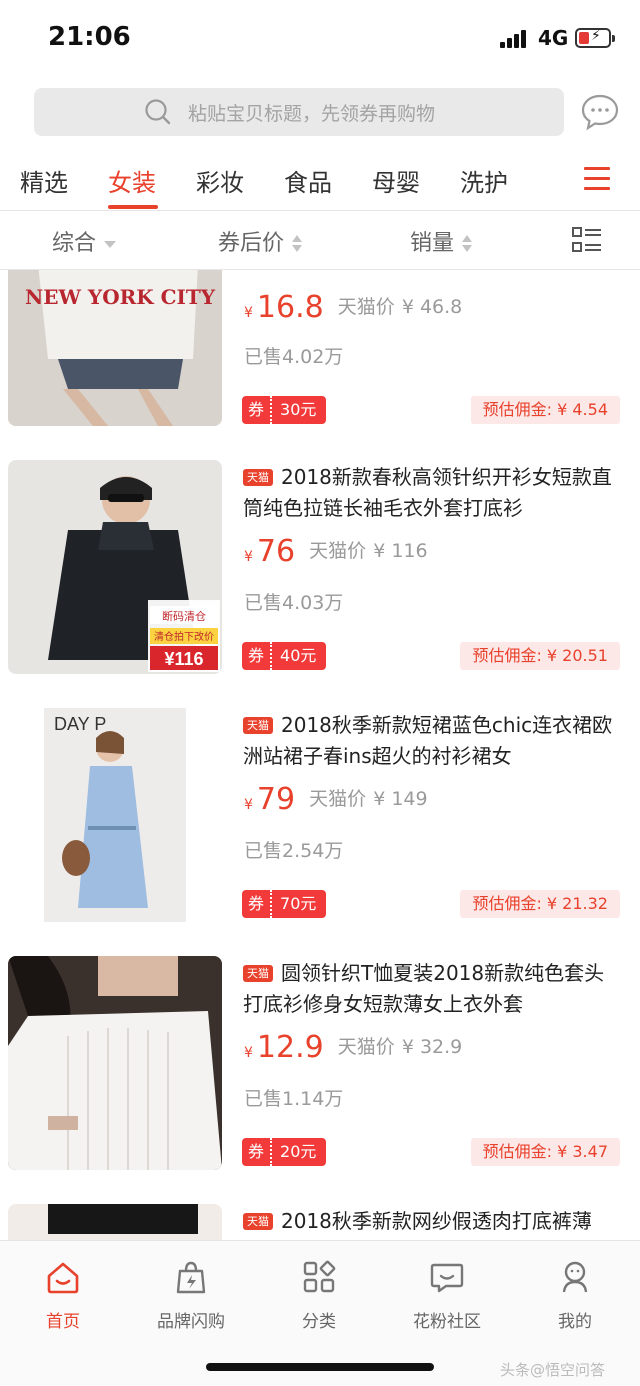 This screenshot has height=1386, width=640. I want to click on sort-comprehensive: 综合, so click(84, 241).